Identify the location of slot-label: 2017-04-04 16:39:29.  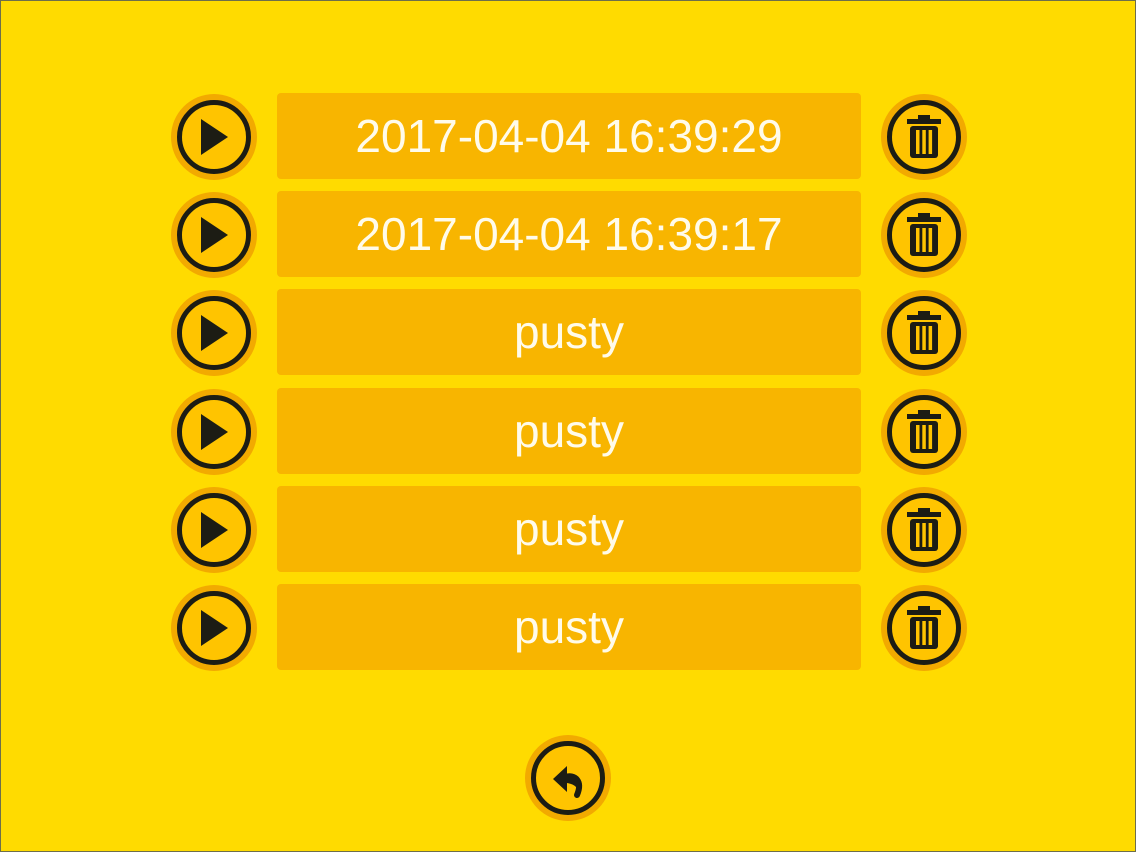
(569, 136).